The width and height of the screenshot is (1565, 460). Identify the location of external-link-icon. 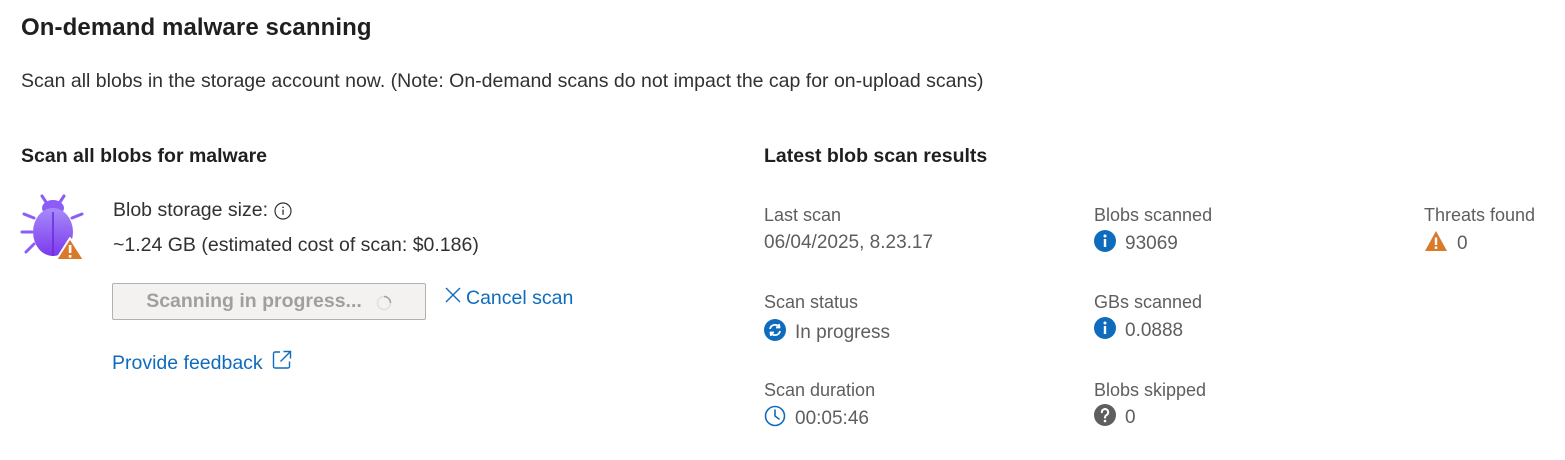
(282, 363).